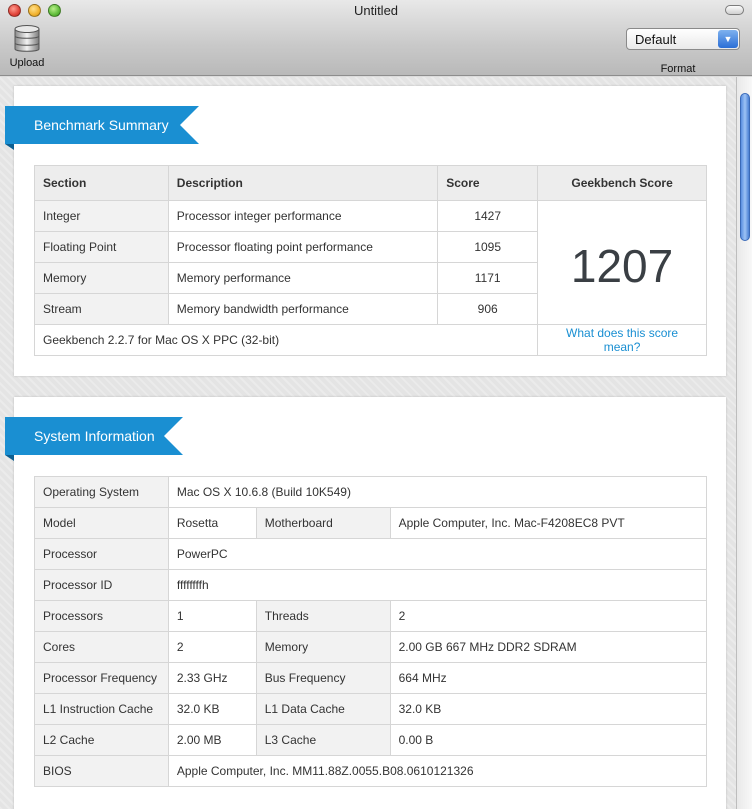 The height and width of the screenshot is (809, 752). I want to click on info-label: Cores, so click(101, 647).